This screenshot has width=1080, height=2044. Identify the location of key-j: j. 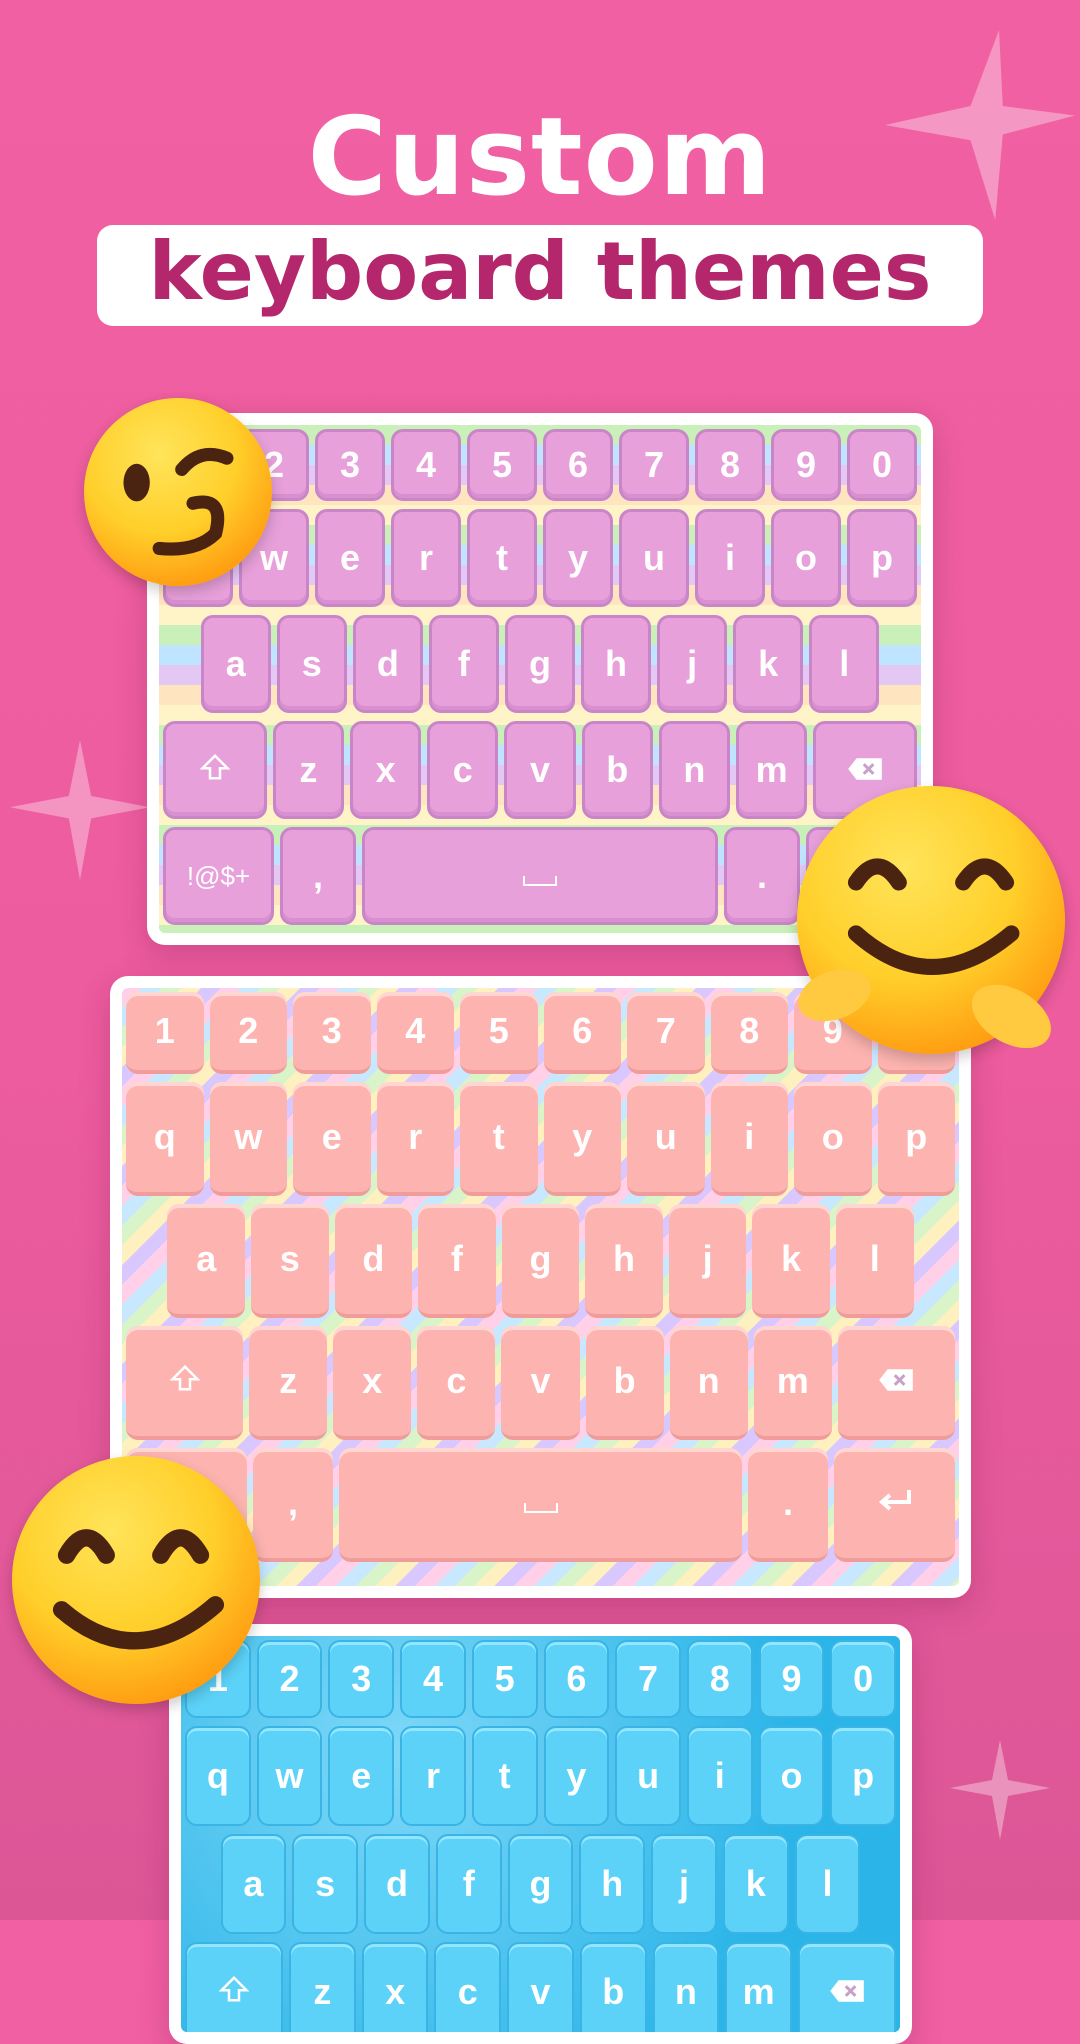
(707, 1261).